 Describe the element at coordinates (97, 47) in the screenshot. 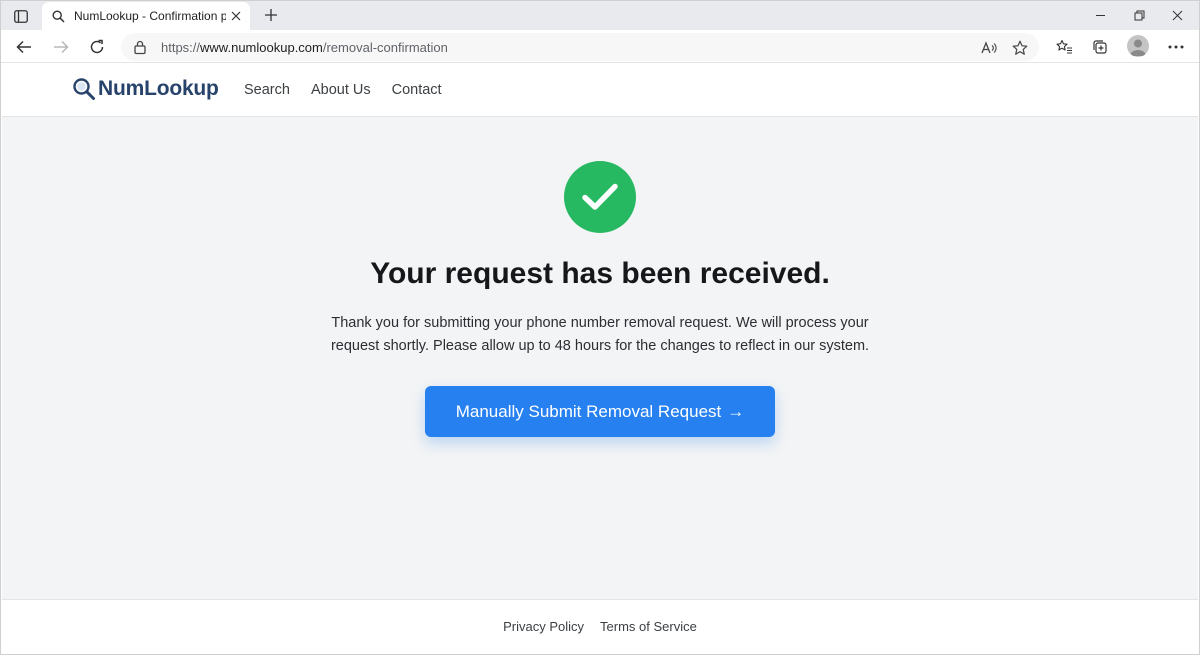

I see `refresh-icon` at that location.